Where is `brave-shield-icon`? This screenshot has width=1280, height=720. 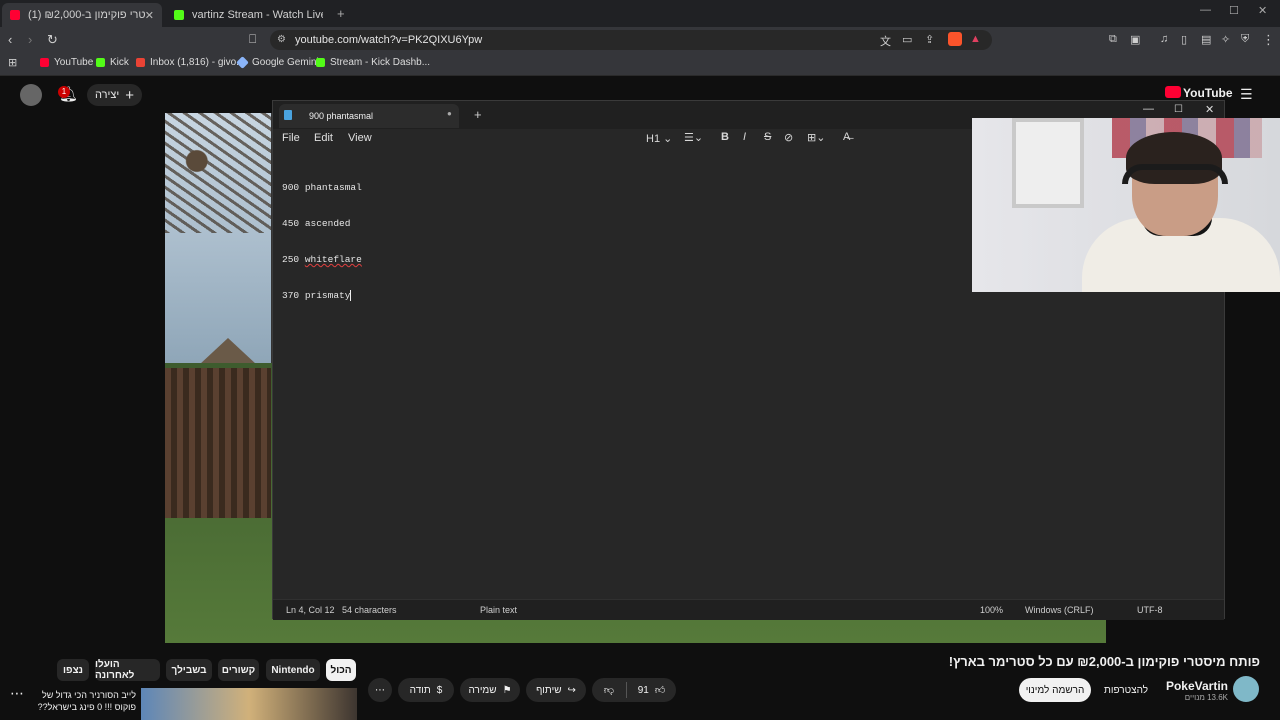
brave-shield-icon is located at coordinates (955, 39).